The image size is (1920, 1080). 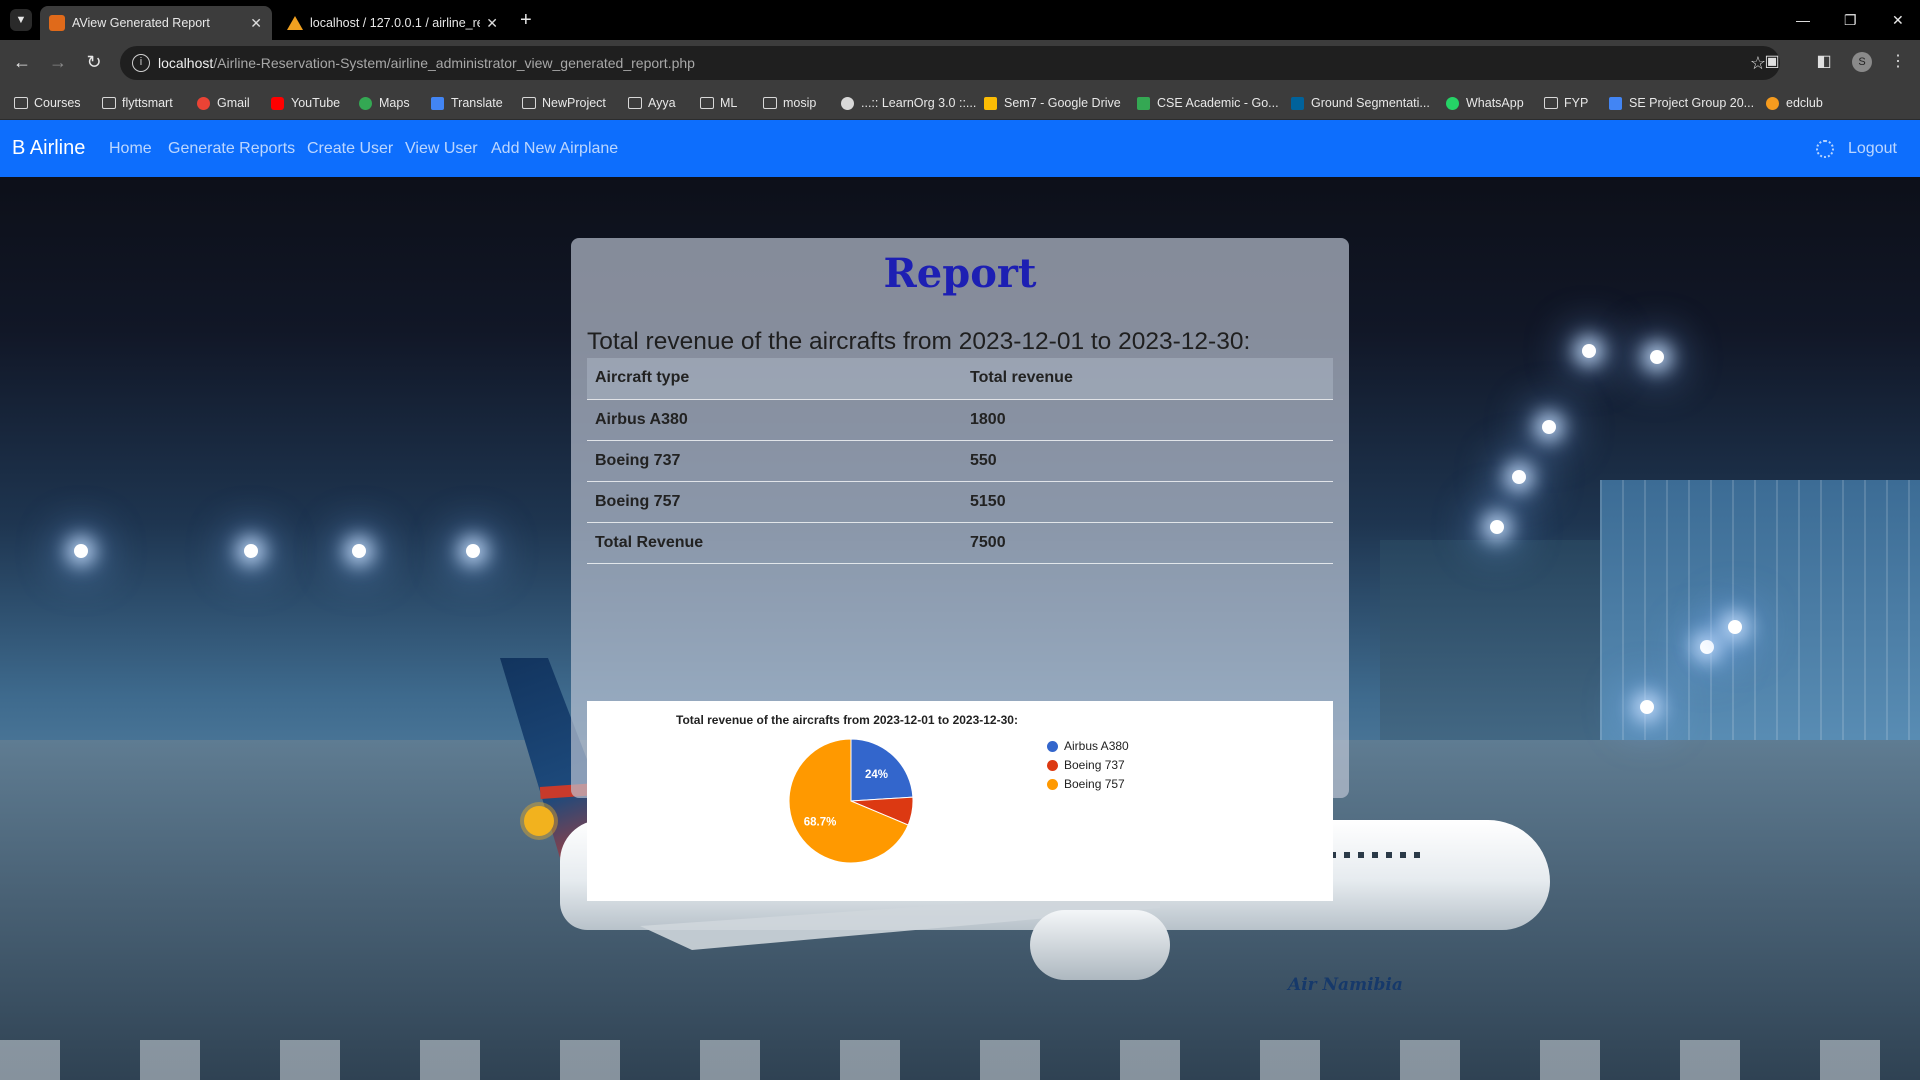 I want to click on legend-item: Boeing 737, so click(x=1088, y=765).